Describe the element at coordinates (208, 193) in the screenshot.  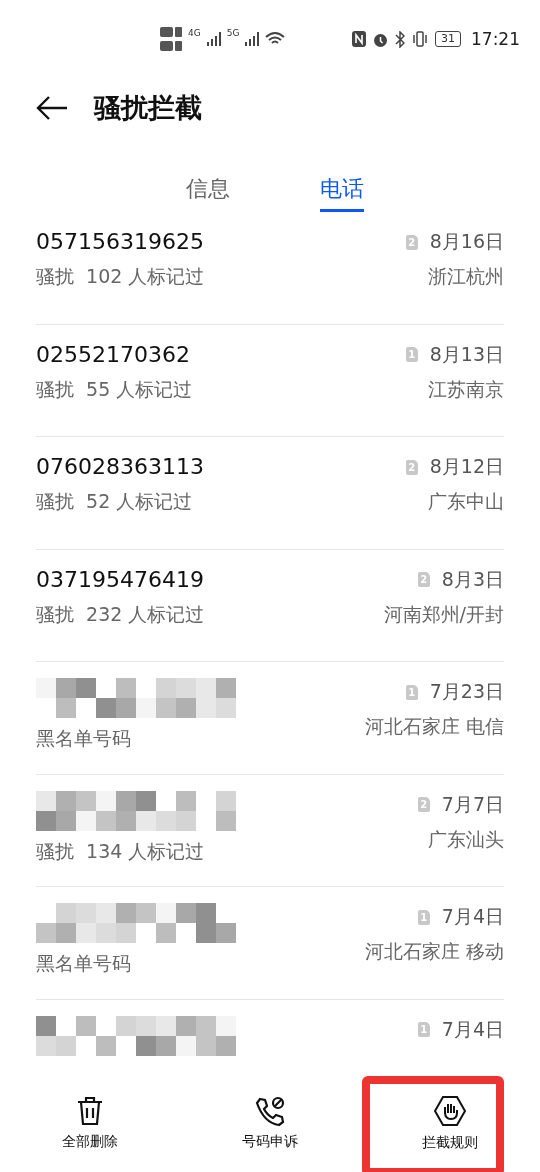
I see `tab: 信息` at that location.